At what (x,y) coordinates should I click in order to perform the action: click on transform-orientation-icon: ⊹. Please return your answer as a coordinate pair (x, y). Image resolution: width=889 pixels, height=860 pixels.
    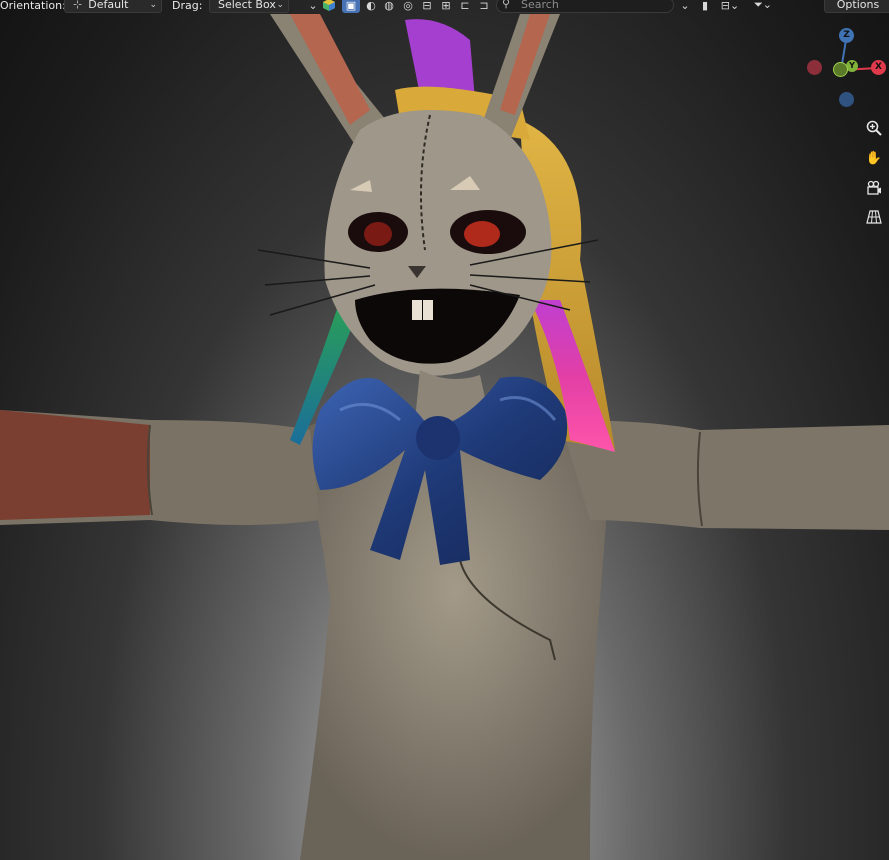
    Looking at the image, I should click on (78, 5).